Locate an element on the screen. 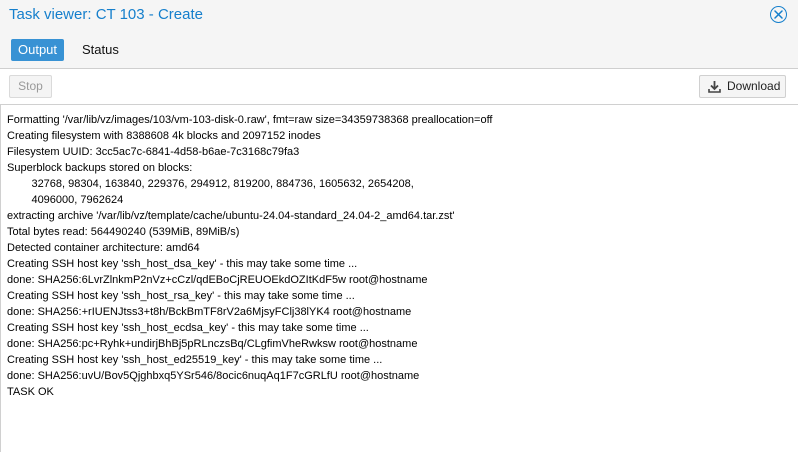  download-button: Download is located at coordinates (742, 86).